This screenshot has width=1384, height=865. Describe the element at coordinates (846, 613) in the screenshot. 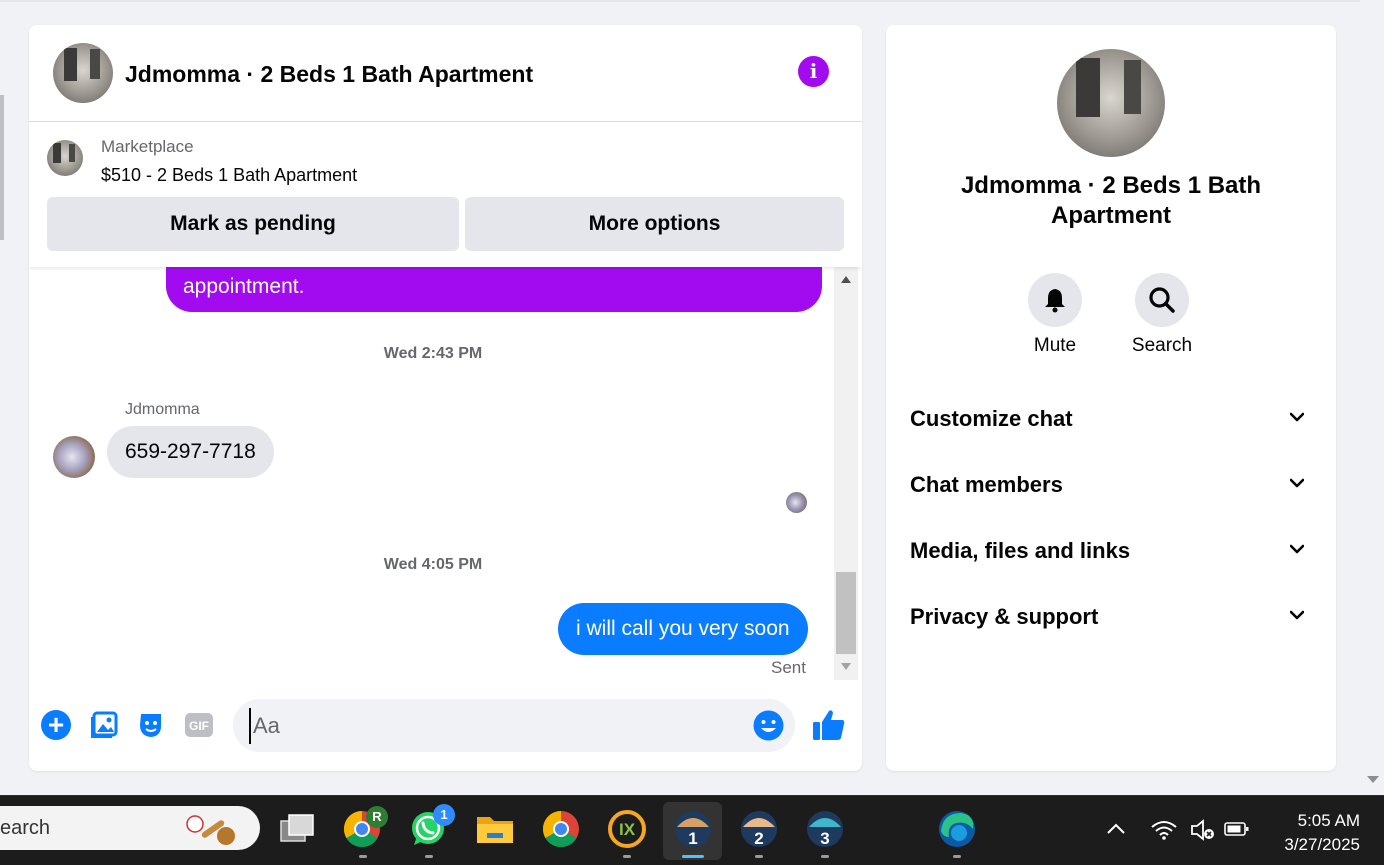

I see `scroll-thumb` at that location.